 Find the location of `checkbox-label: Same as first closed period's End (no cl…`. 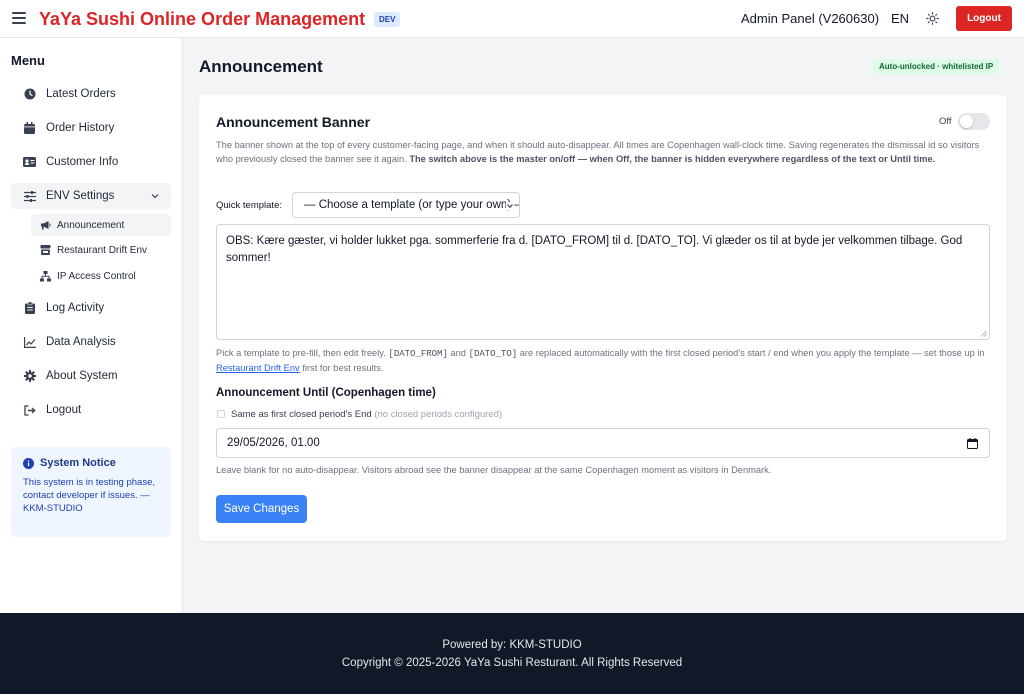

checkbox-label: Same as first closed period's End (no cl… is located at coordinates (366, 414).